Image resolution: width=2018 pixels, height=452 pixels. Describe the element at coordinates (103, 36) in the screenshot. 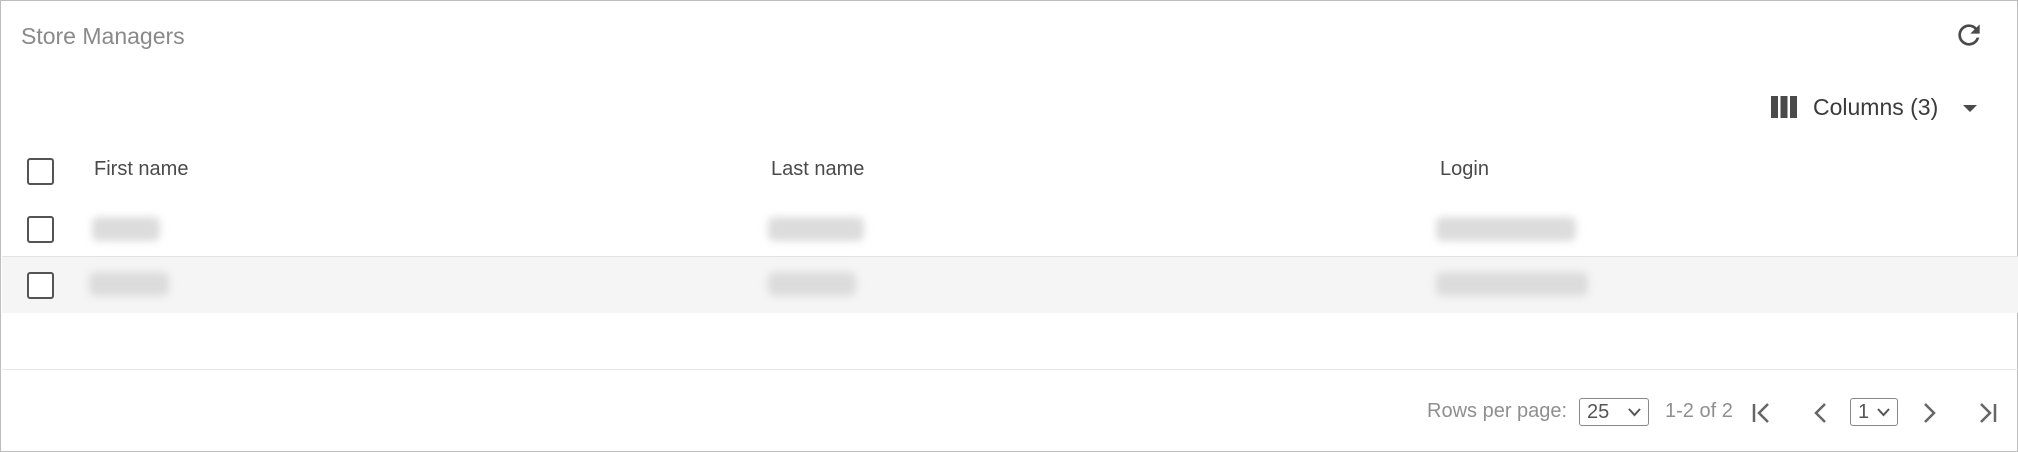

I see `page-title: Store Managers` at that location.